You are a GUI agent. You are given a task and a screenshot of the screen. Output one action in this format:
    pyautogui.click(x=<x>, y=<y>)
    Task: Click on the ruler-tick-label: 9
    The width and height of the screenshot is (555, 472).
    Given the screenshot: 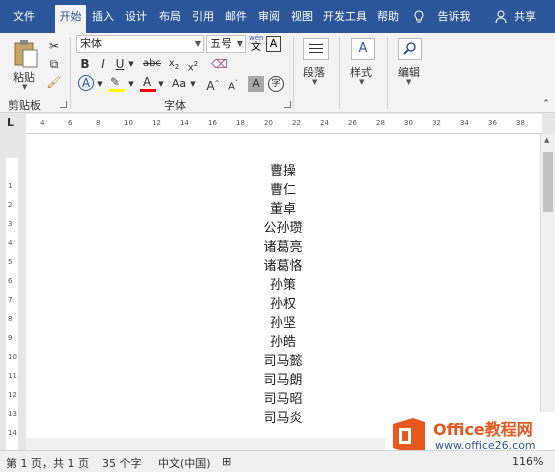 What is the action you would take?
    pyautogui.click(x=10, y=338)
    